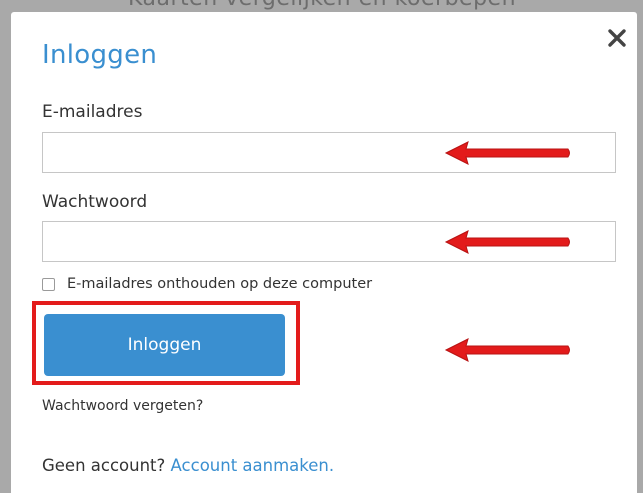  What do you see at coordinates (95, 202) in the screenshot?
I see `password-label: Wachtwoord` at bounding box center [95, 202].